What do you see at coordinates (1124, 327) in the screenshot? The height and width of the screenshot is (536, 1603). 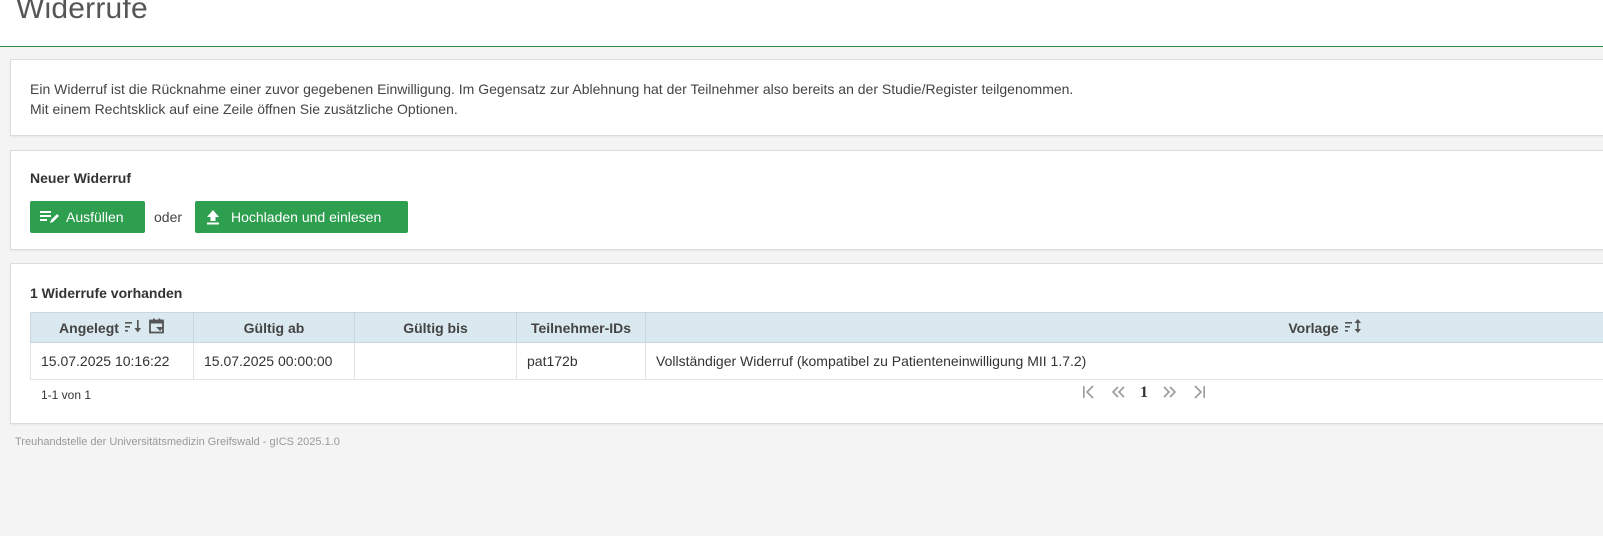 I see `column-header-template: Vorlage` at bounding box center [1124, 327].